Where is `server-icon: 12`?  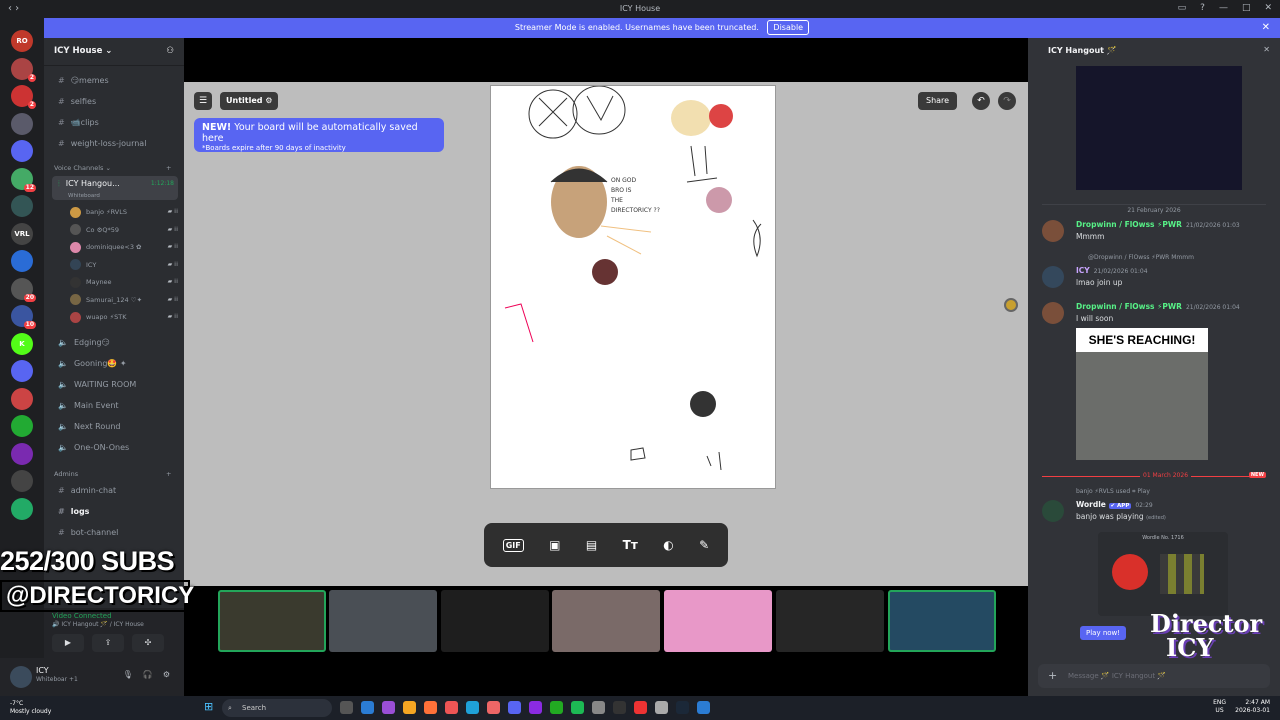 server-icon: 12 is located at coordinates (23, 179).